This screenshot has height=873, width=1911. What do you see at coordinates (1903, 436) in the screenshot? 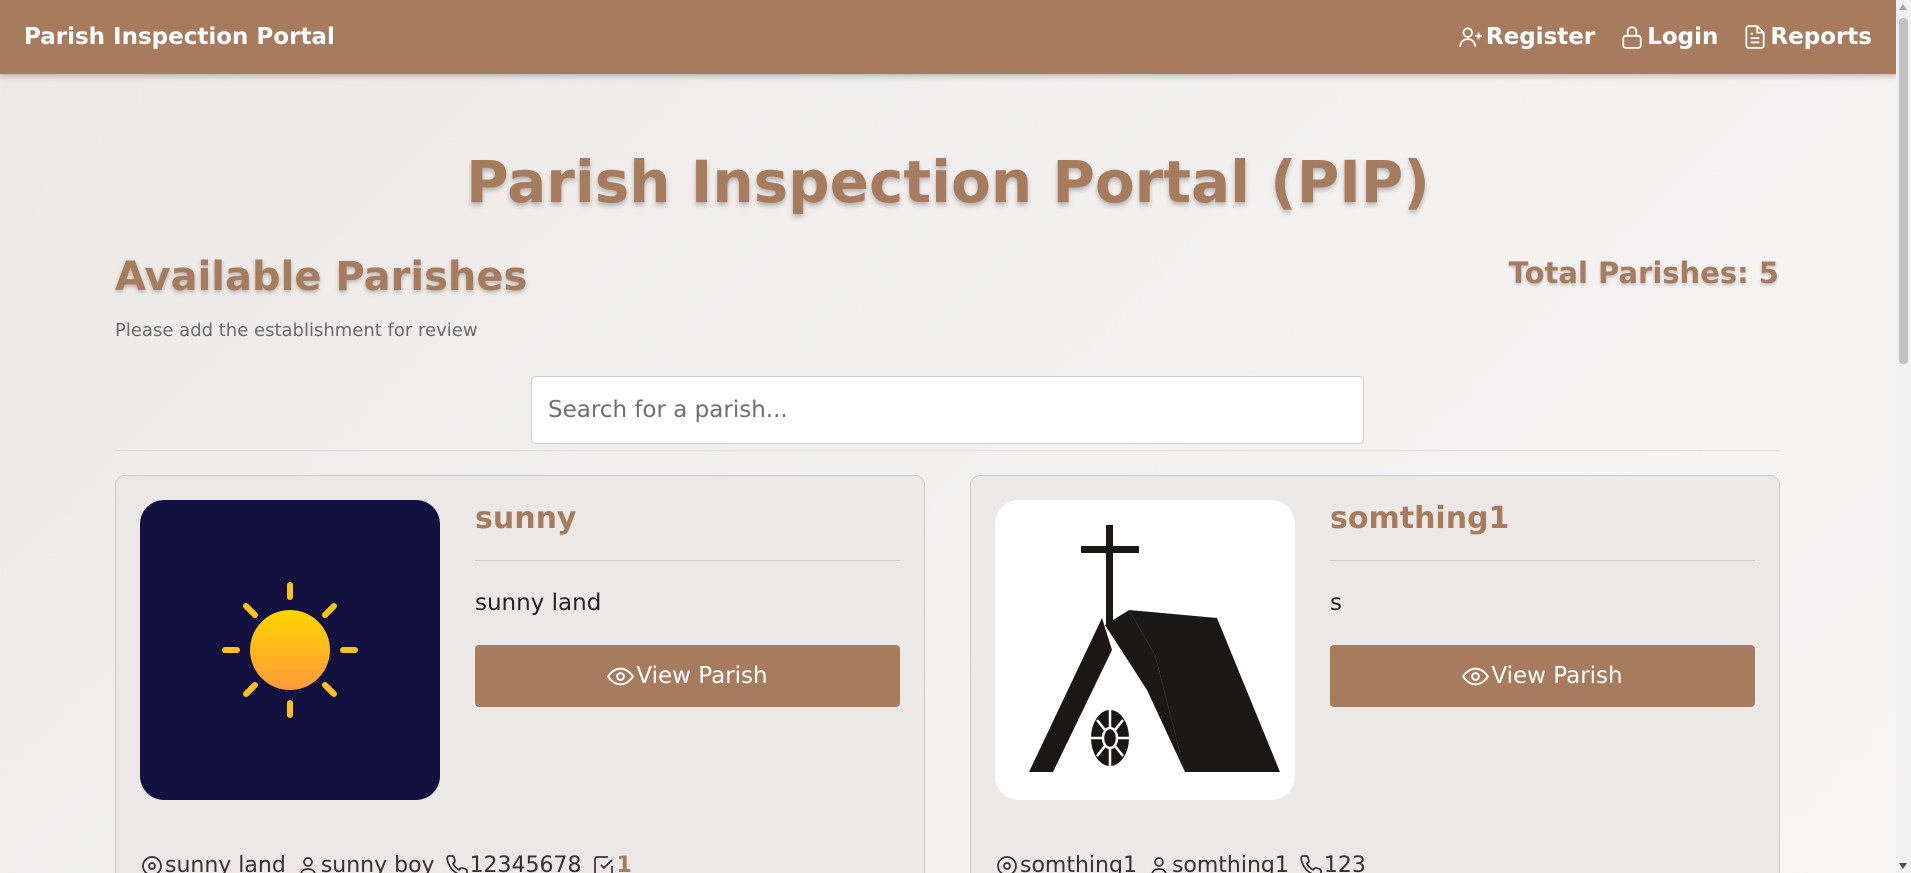
I see `page-scrollbar` at bounding box center [1903, 436].